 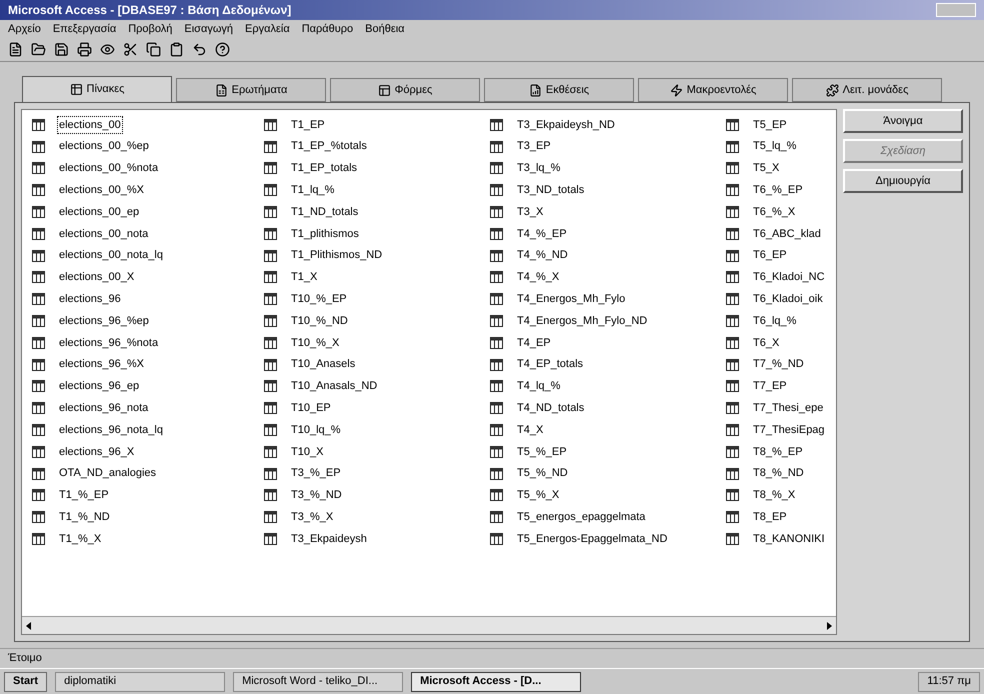 I want to click on menu-item: Αρχείο, so click(x=24, y=29).